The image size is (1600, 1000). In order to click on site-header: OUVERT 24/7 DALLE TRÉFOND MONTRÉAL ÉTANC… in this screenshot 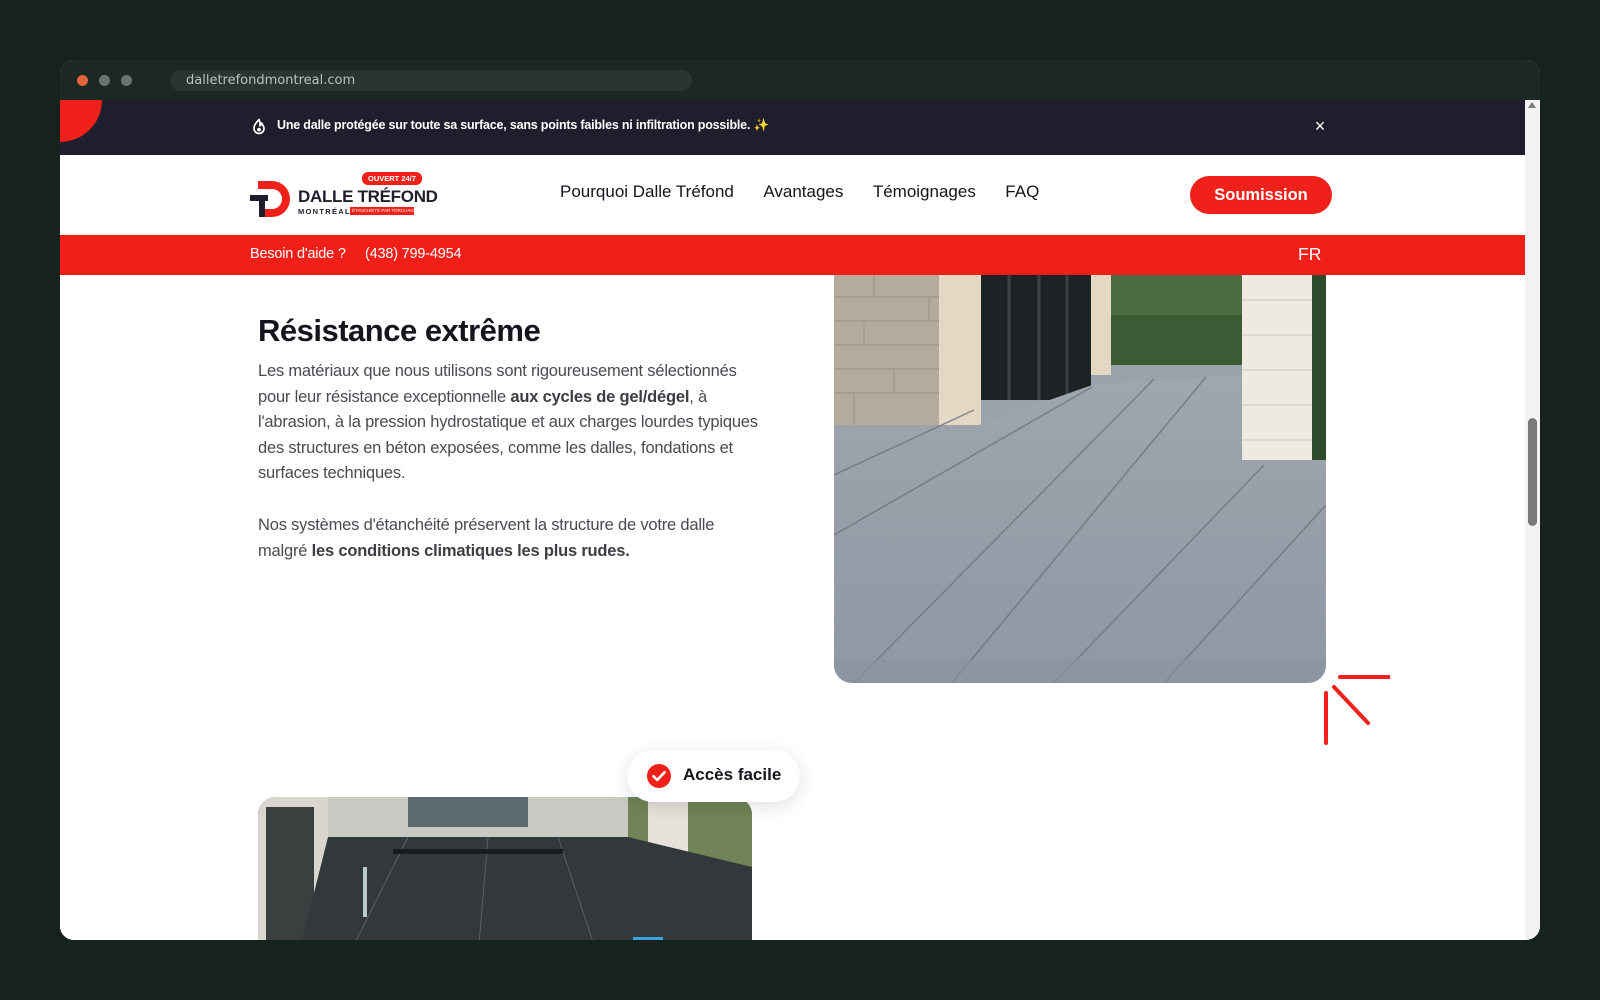, I will do `click(792, 195)`.